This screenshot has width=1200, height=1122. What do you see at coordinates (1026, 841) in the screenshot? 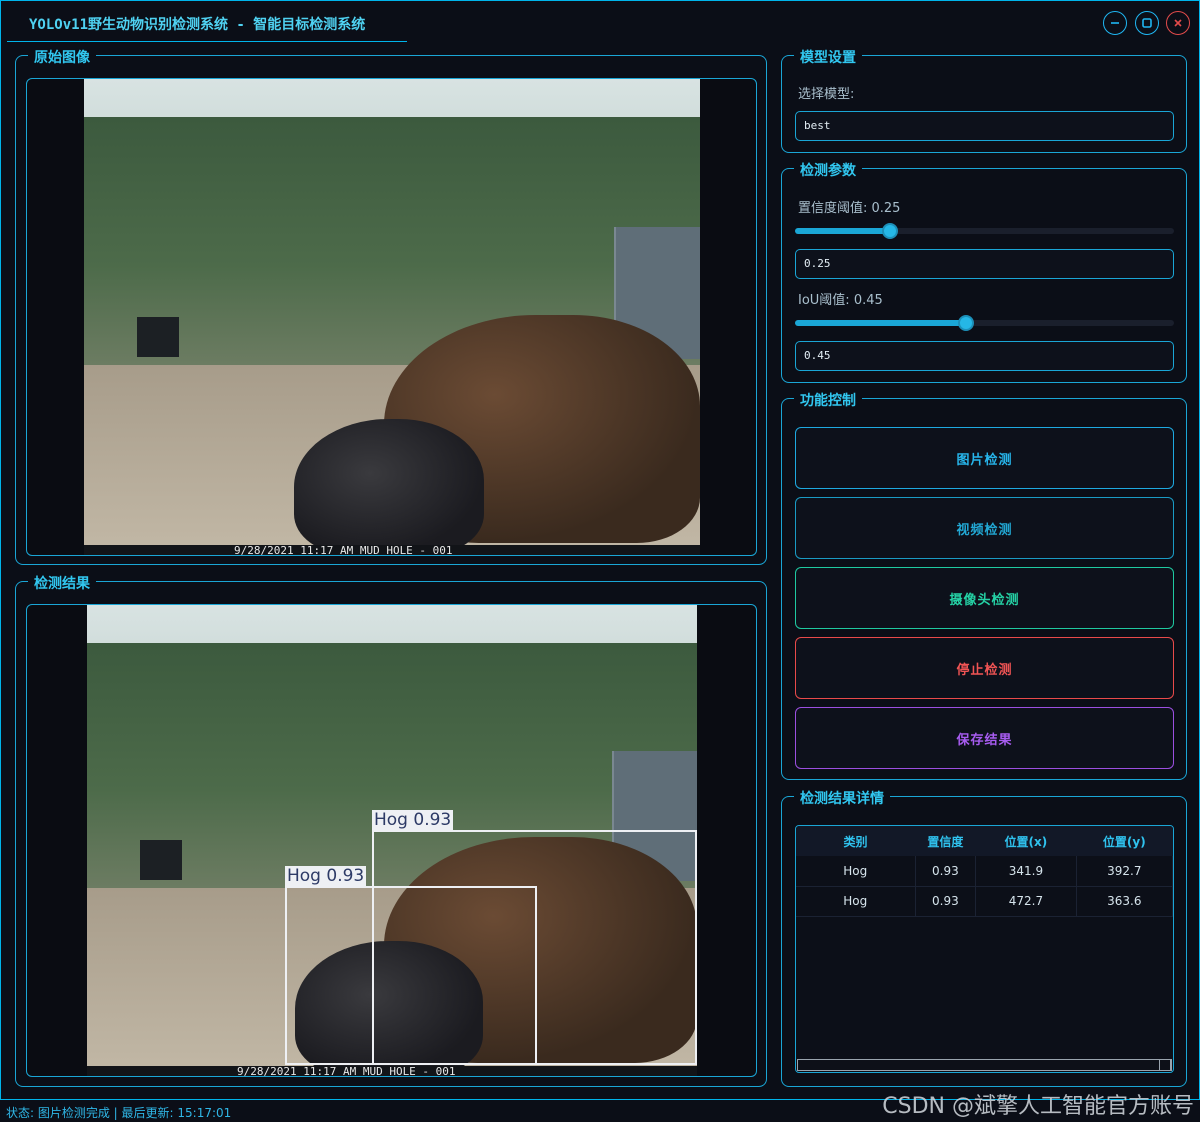
I see `column-header-x: 位置(x)` at bounding box center [1026, 841].